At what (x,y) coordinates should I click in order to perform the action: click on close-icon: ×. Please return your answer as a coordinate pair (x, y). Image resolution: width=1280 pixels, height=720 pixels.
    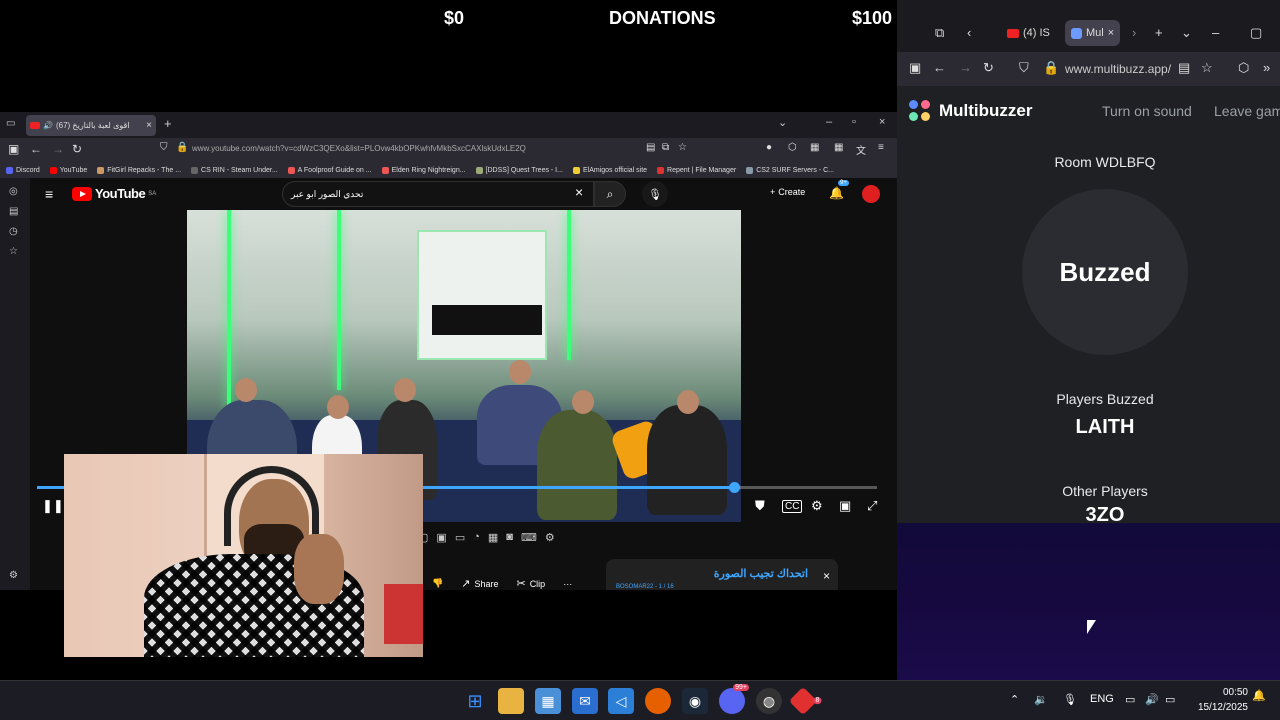
    Looking at the image, I should click on (882, 122).